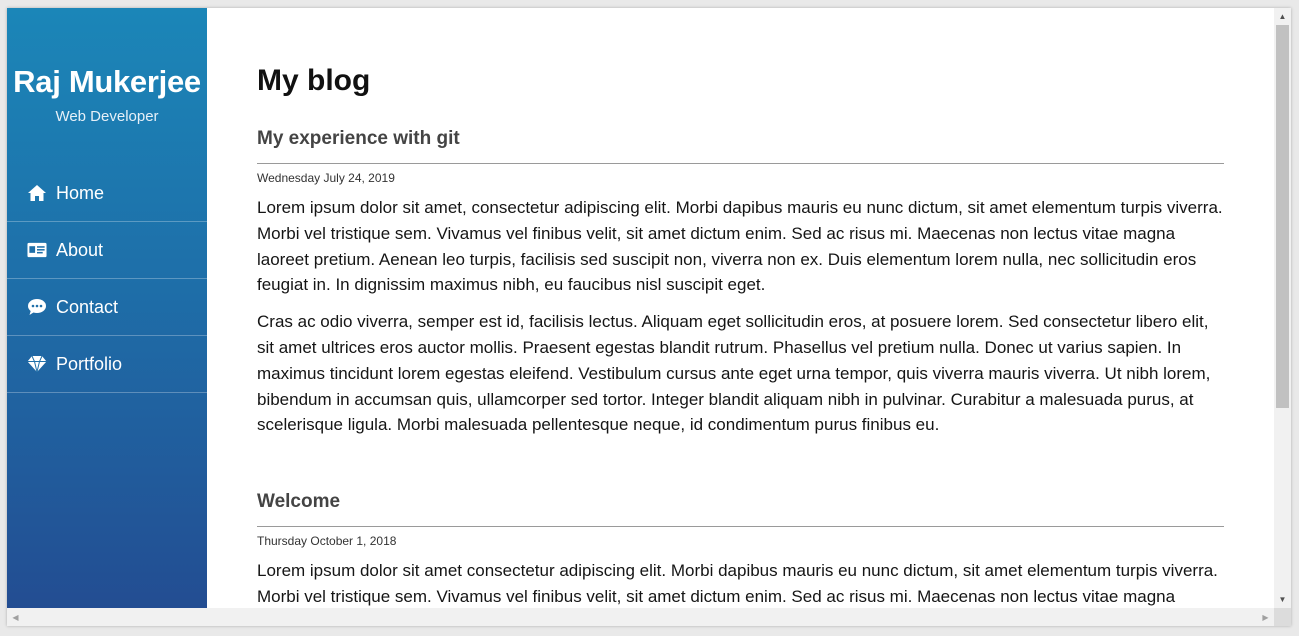 Image resolution: width=1299 pixels, height=636 pixels. Describe the element at coordinates (326, 178) in the screenshot. I see `post-date: Wednesday July 24, 2019` at that location.